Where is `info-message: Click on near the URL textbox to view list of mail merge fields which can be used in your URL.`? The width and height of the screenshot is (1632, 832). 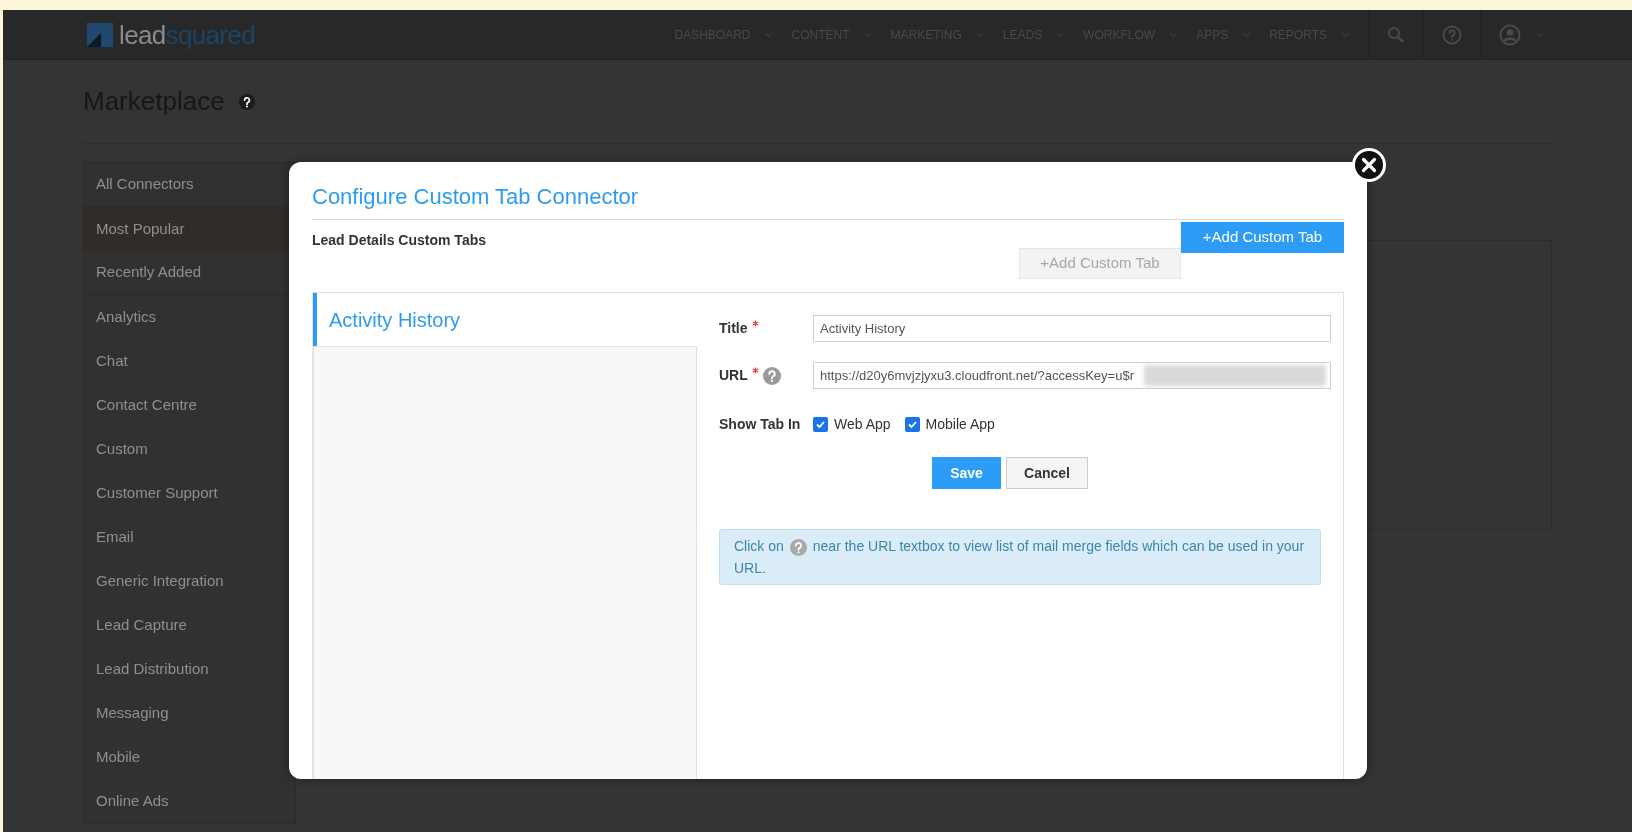 info-message: Click on near the URL textbox to view list of mail merge fields which can be used in your URL. is located at coordinates (1020, 557).